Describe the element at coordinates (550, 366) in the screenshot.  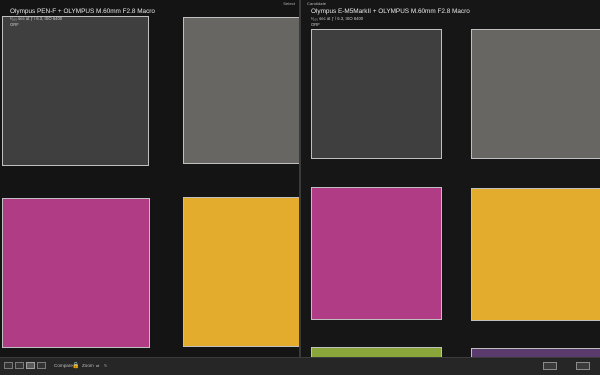
I see `make-select-button` at that location.